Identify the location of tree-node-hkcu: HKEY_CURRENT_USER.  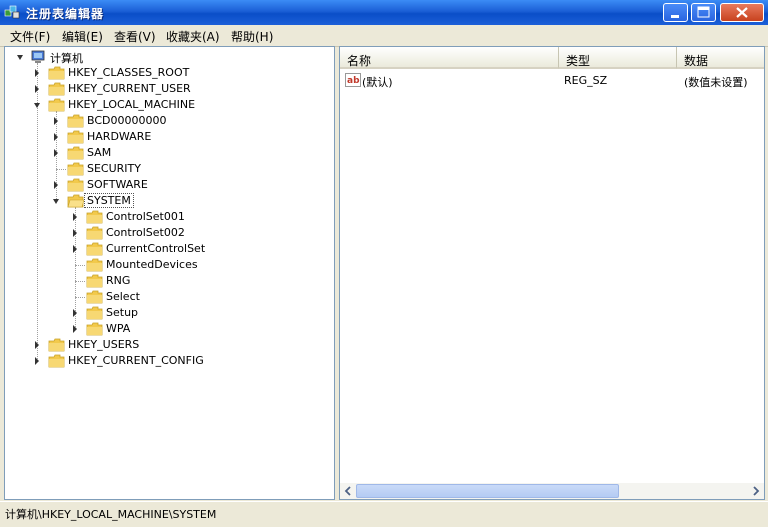
(133, 89).